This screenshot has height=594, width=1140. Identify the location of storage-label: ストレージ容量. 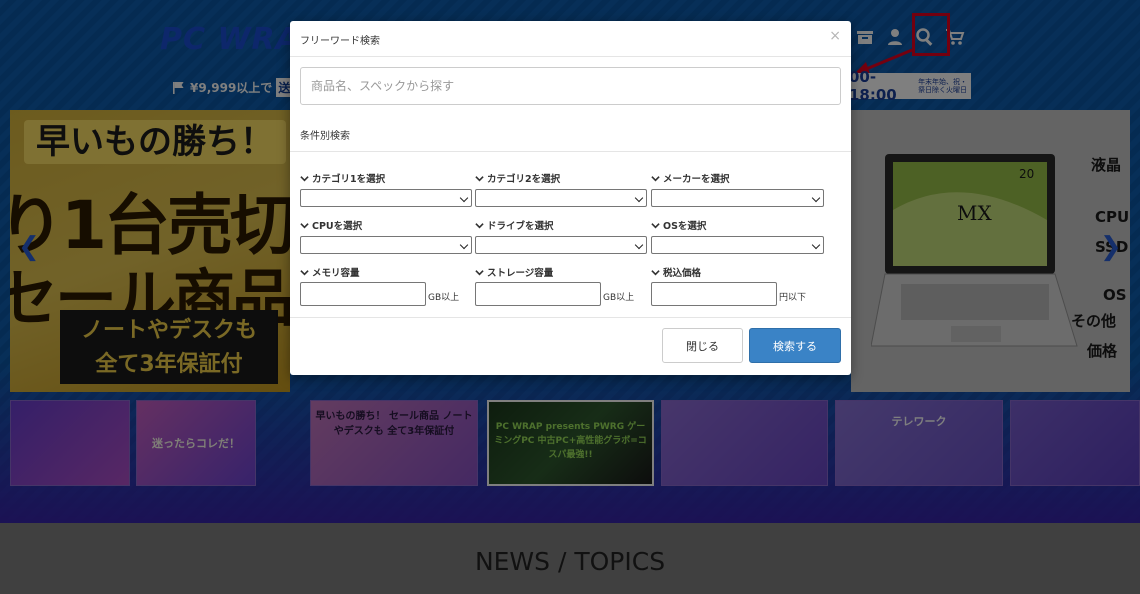
(520, 273).